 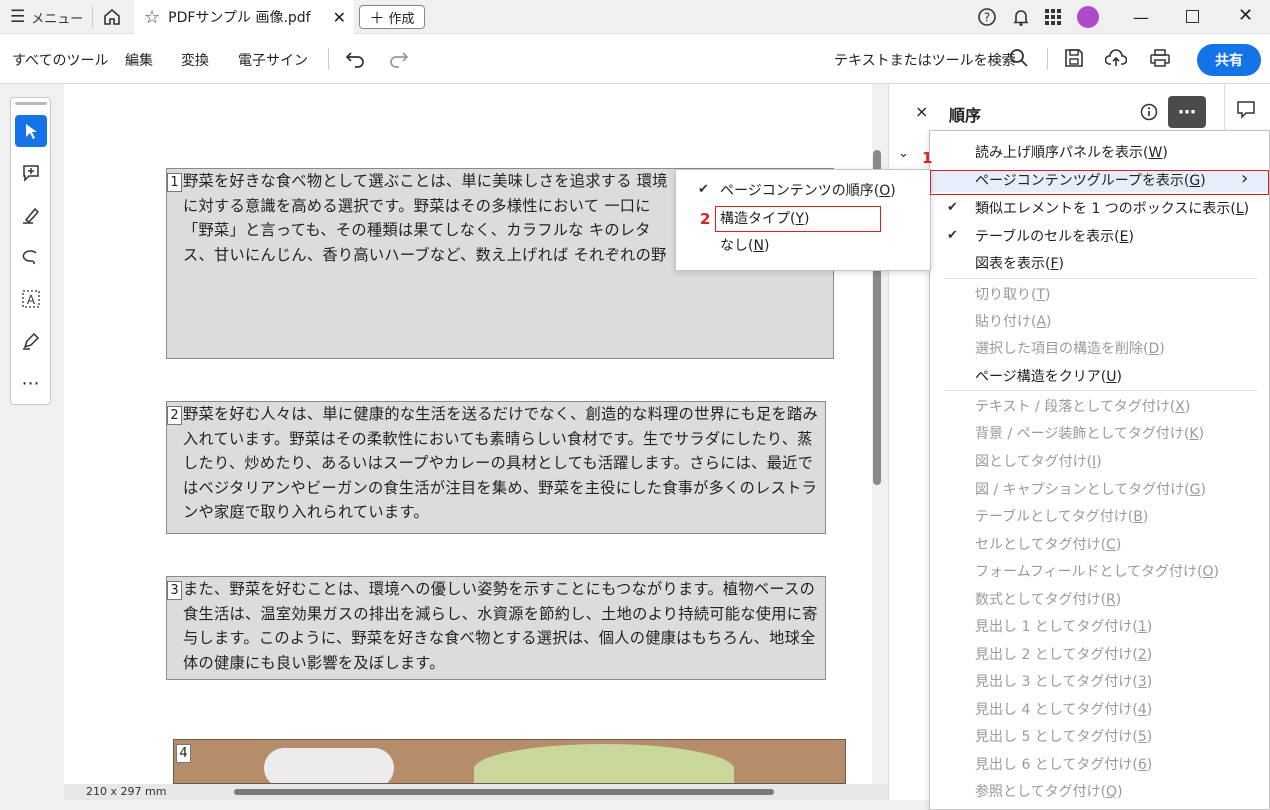 I want to click on menu-item-accelerator: G, so click(x=1195, y=490).